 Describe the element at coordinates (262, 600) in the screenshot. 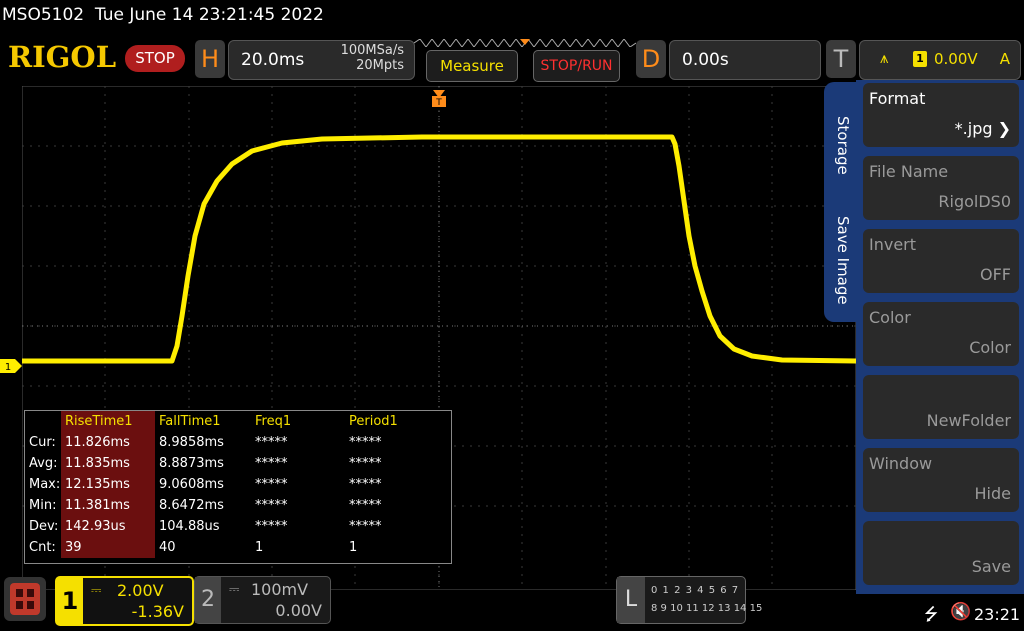

I see `channel-2-panel: 2 ⎓ 100mV 0.00V` at that location.